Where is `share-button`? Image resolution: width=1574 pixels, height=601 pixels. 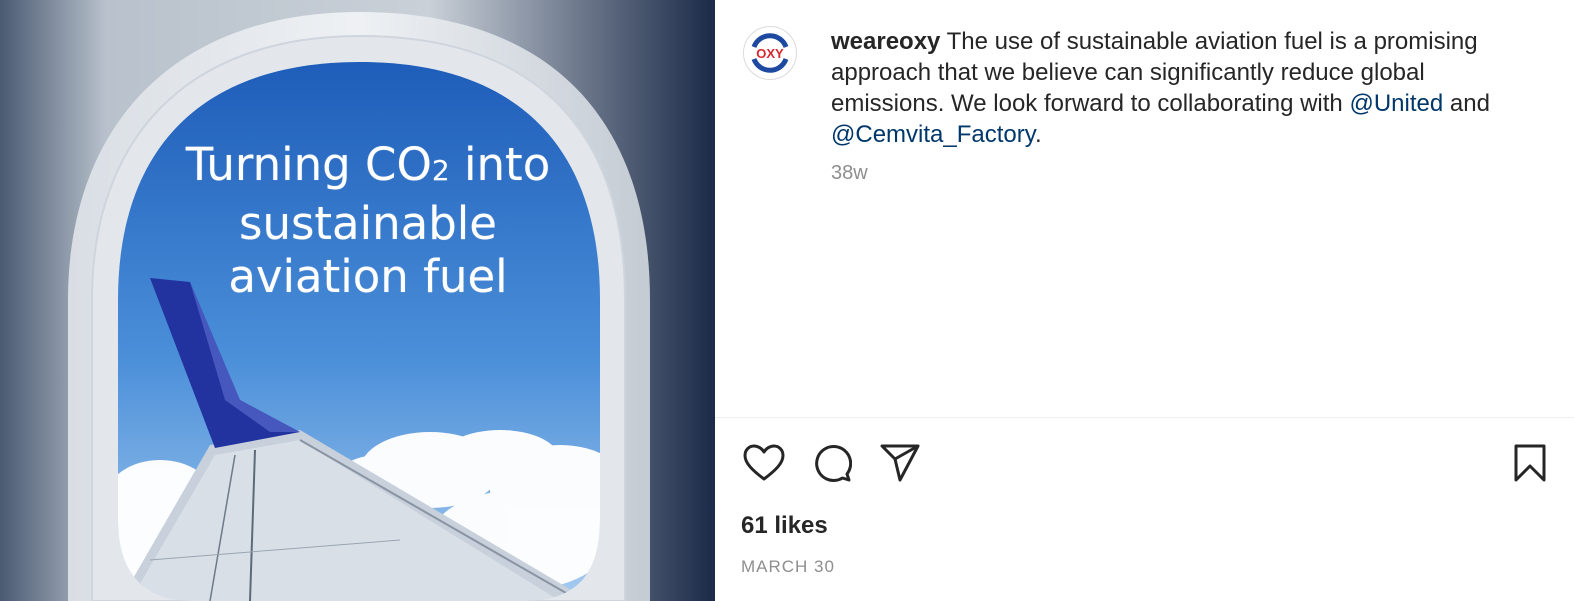 share-button is located at coordinates (900, 463).